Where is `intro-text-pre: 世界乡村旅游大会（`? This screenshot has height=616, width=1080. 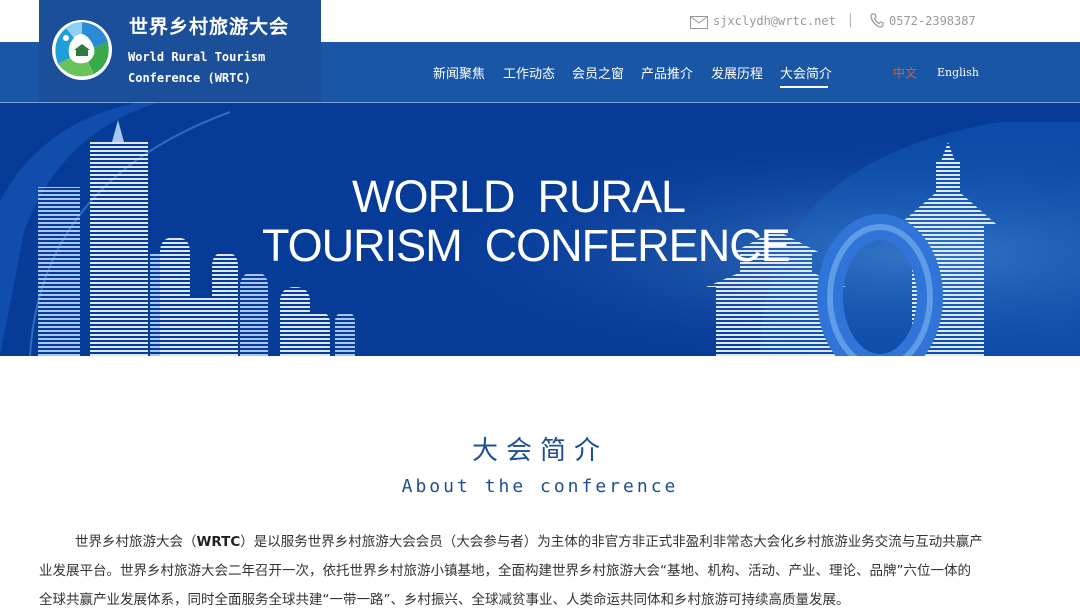 intro-text-pre: 世界乡村旅游大会（ is located at coordinates (136, 542).